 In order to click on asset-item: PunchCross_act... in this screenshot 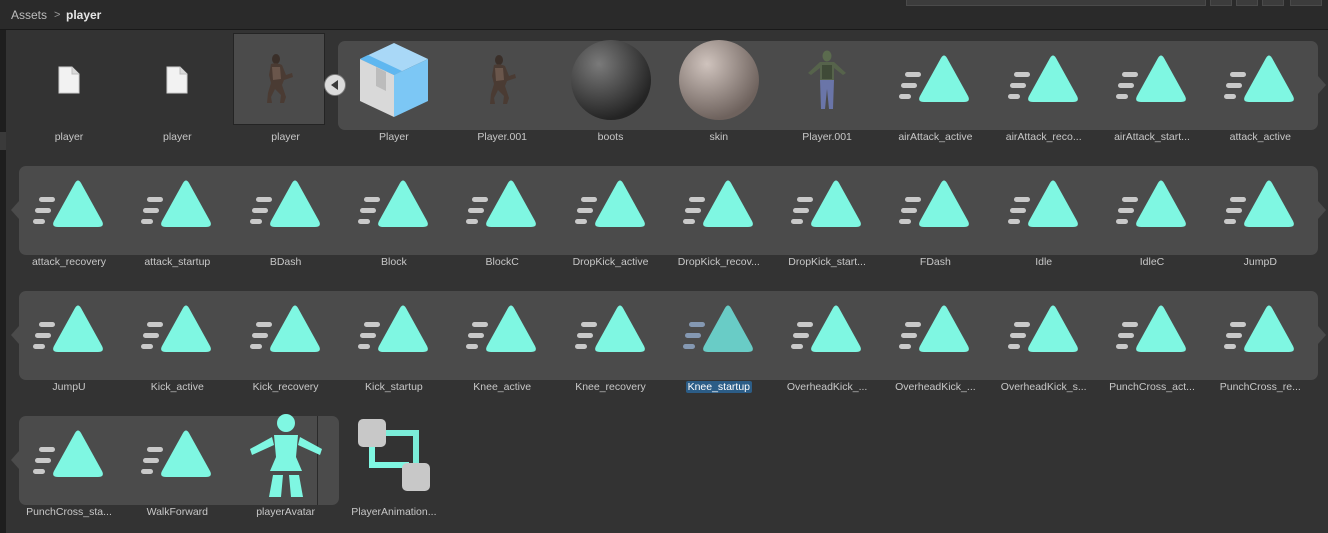, I will do `click(1152, 343)`.